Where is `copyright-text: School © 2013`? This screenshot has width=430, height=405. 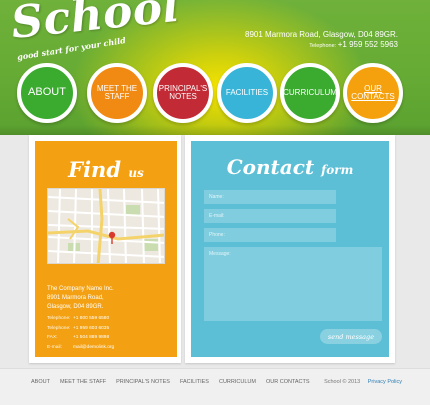 copyright-text: School © 2013 is located at coordinates (342, 382).